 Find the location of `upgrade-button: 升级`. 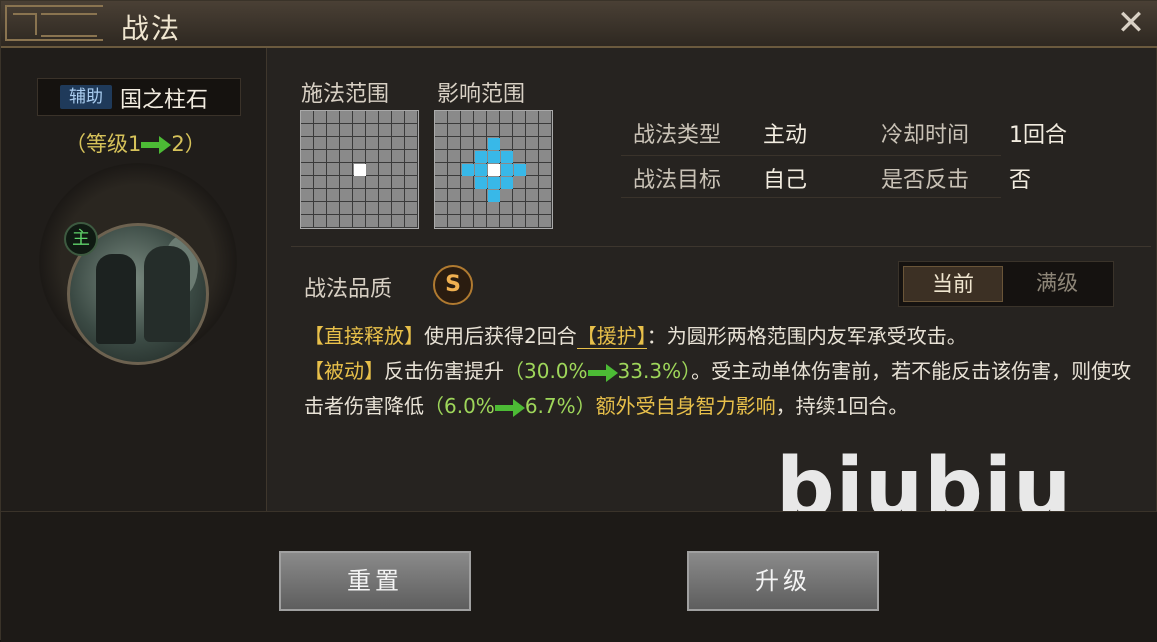

upgrade-button: 升级 is located at coordinates (783, 581).